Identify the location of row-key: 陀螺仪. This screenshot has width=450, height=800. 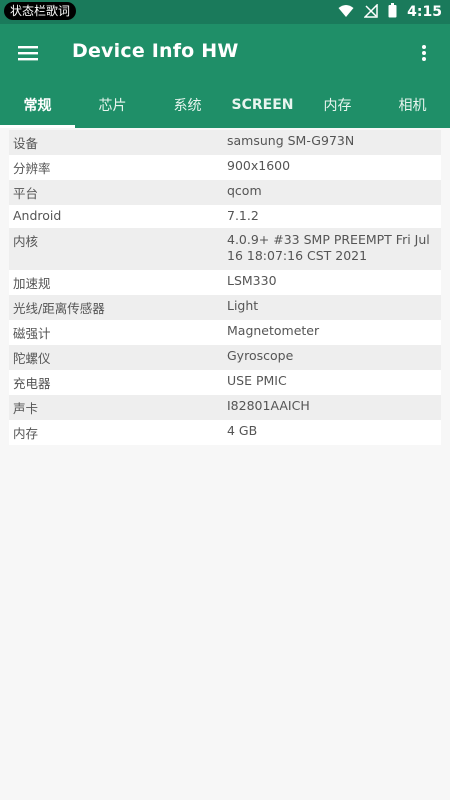
(32, 358).